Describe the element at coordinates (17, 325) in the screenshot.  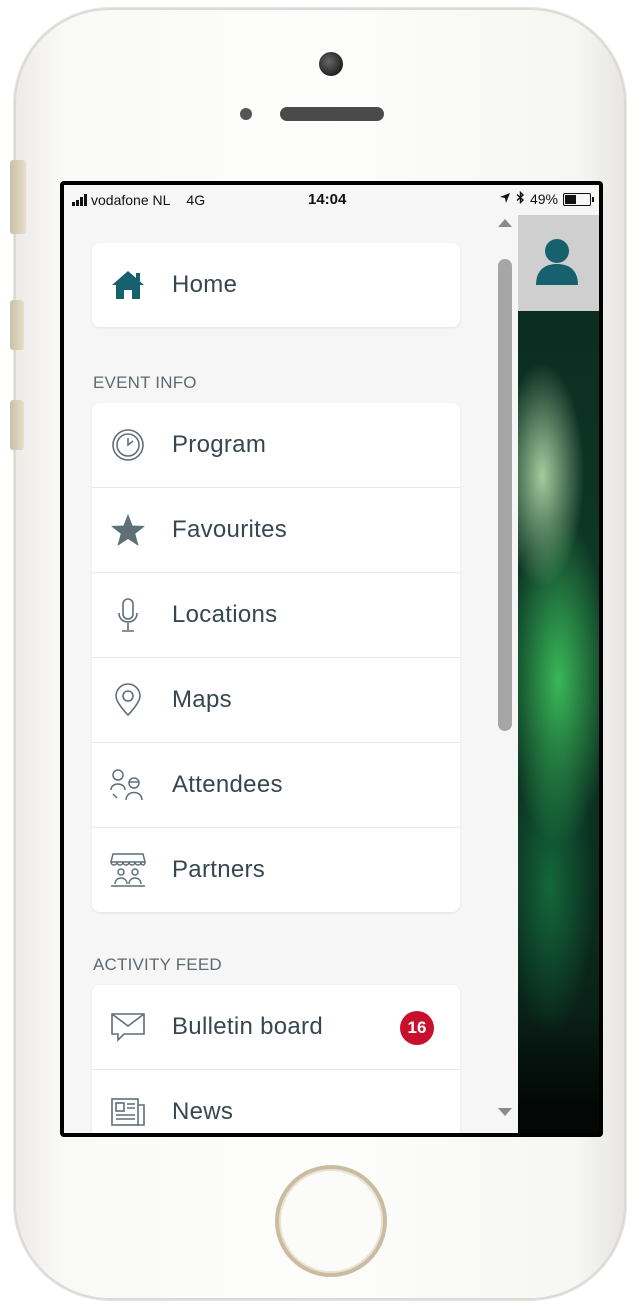
I see `volume-up-button` at that location.